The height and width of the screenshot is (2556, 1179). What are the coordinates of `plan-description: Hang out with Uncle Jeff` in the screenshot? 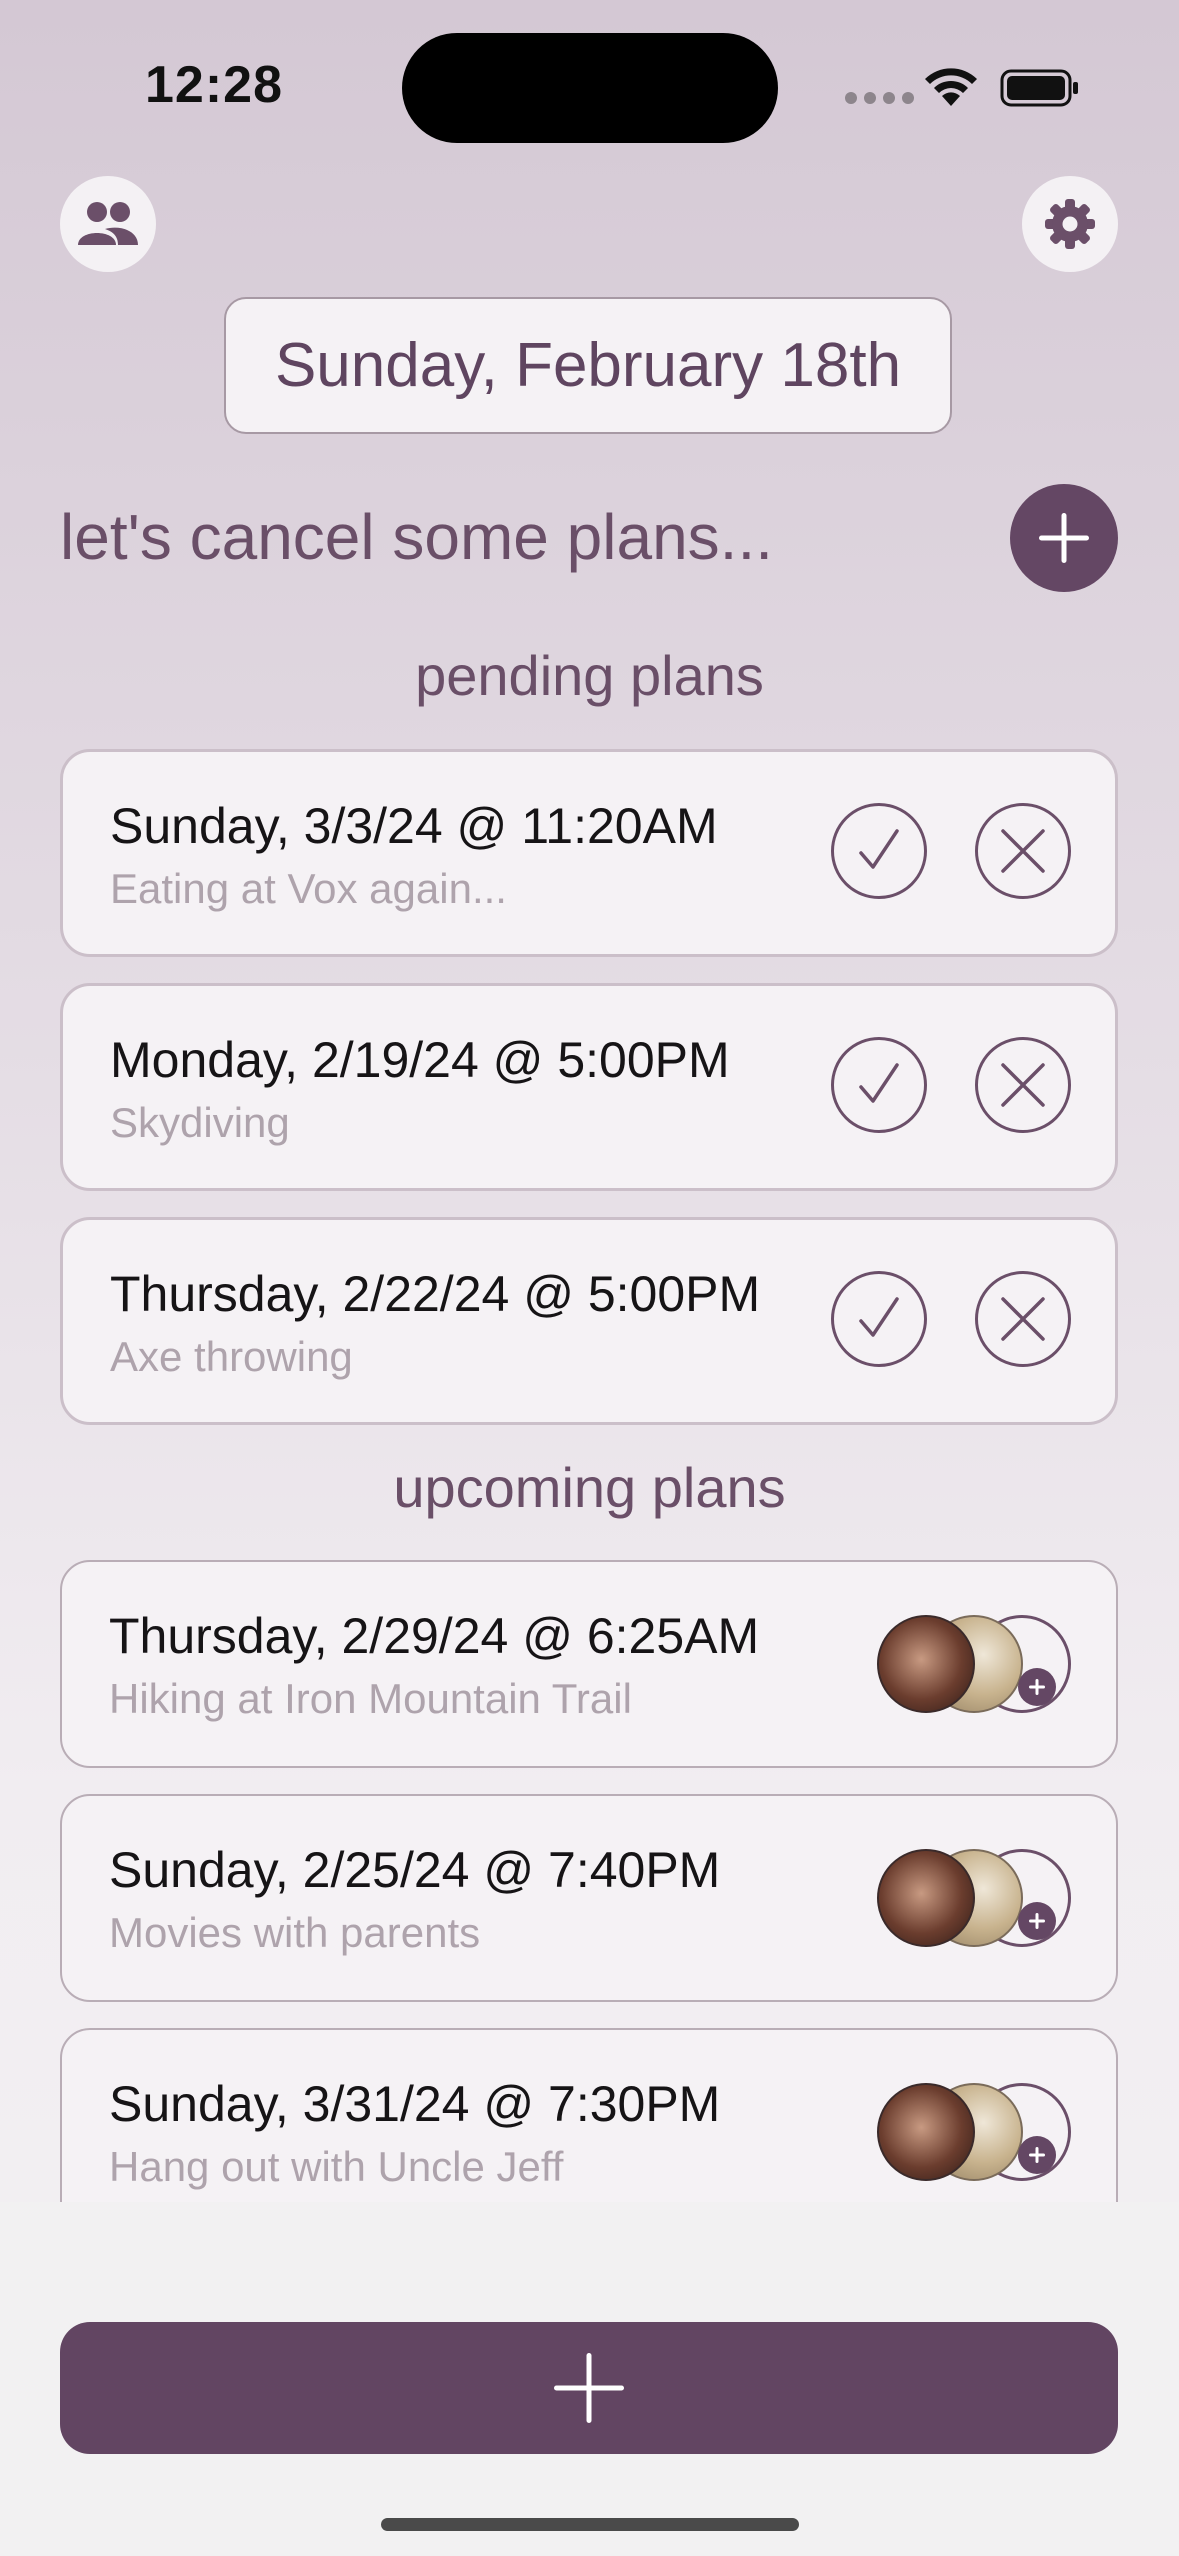 It's located at (336, 2166).